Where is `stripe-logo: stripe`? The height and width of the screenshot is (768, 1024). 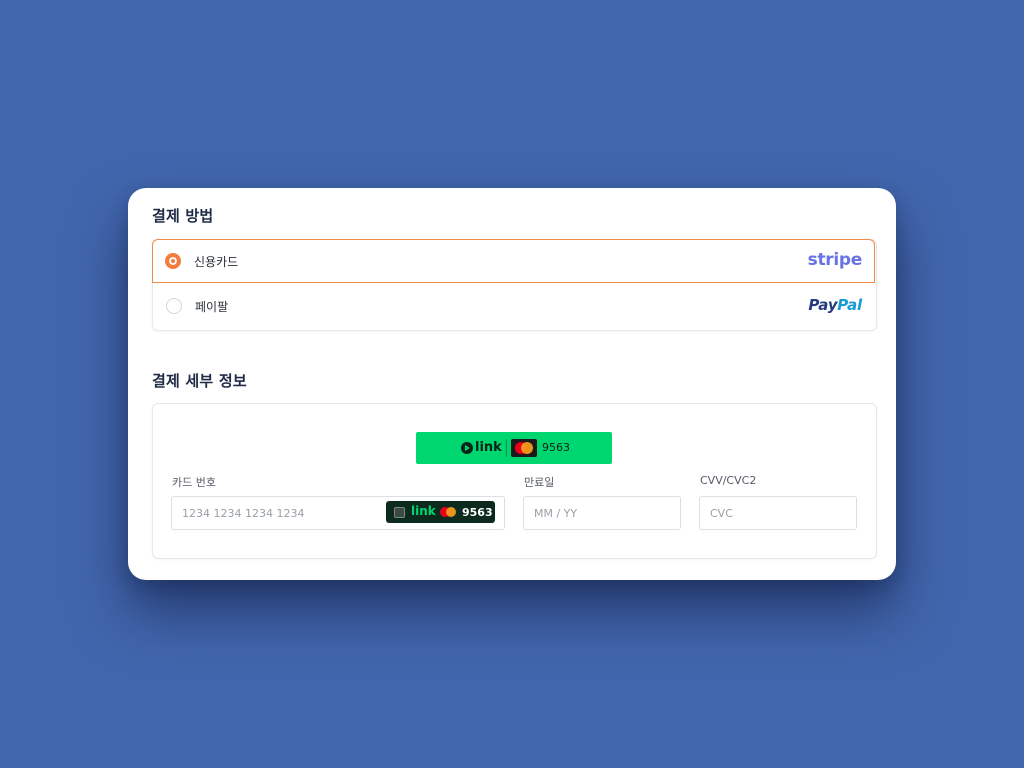
stripe-logo: stripe is located at coordinates (835, 260).